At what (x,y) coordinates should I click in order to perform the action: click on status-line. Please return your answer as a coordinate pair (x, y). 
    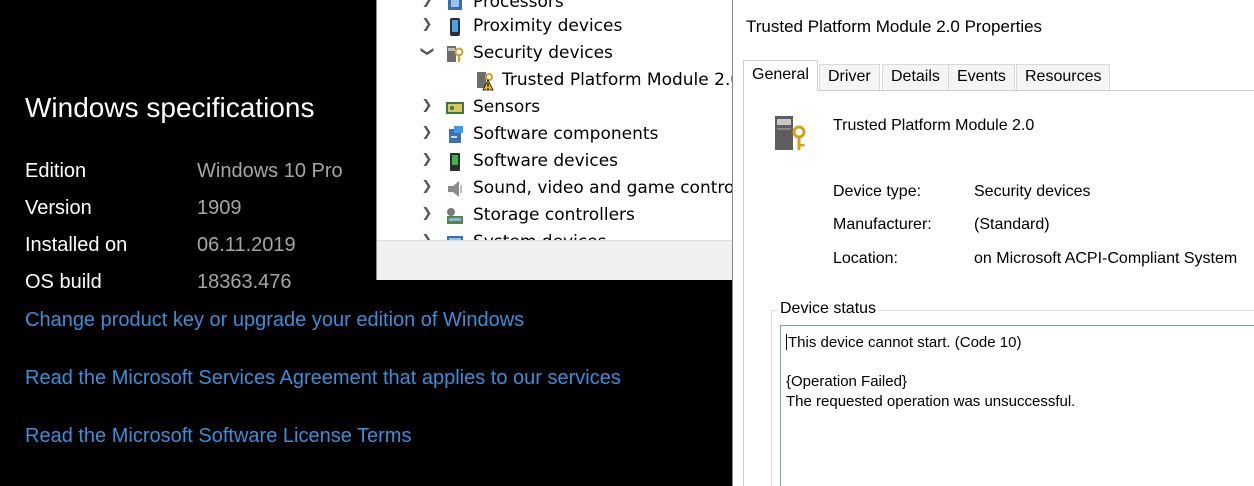
    Looking at the image, I should click on (1020, 363).